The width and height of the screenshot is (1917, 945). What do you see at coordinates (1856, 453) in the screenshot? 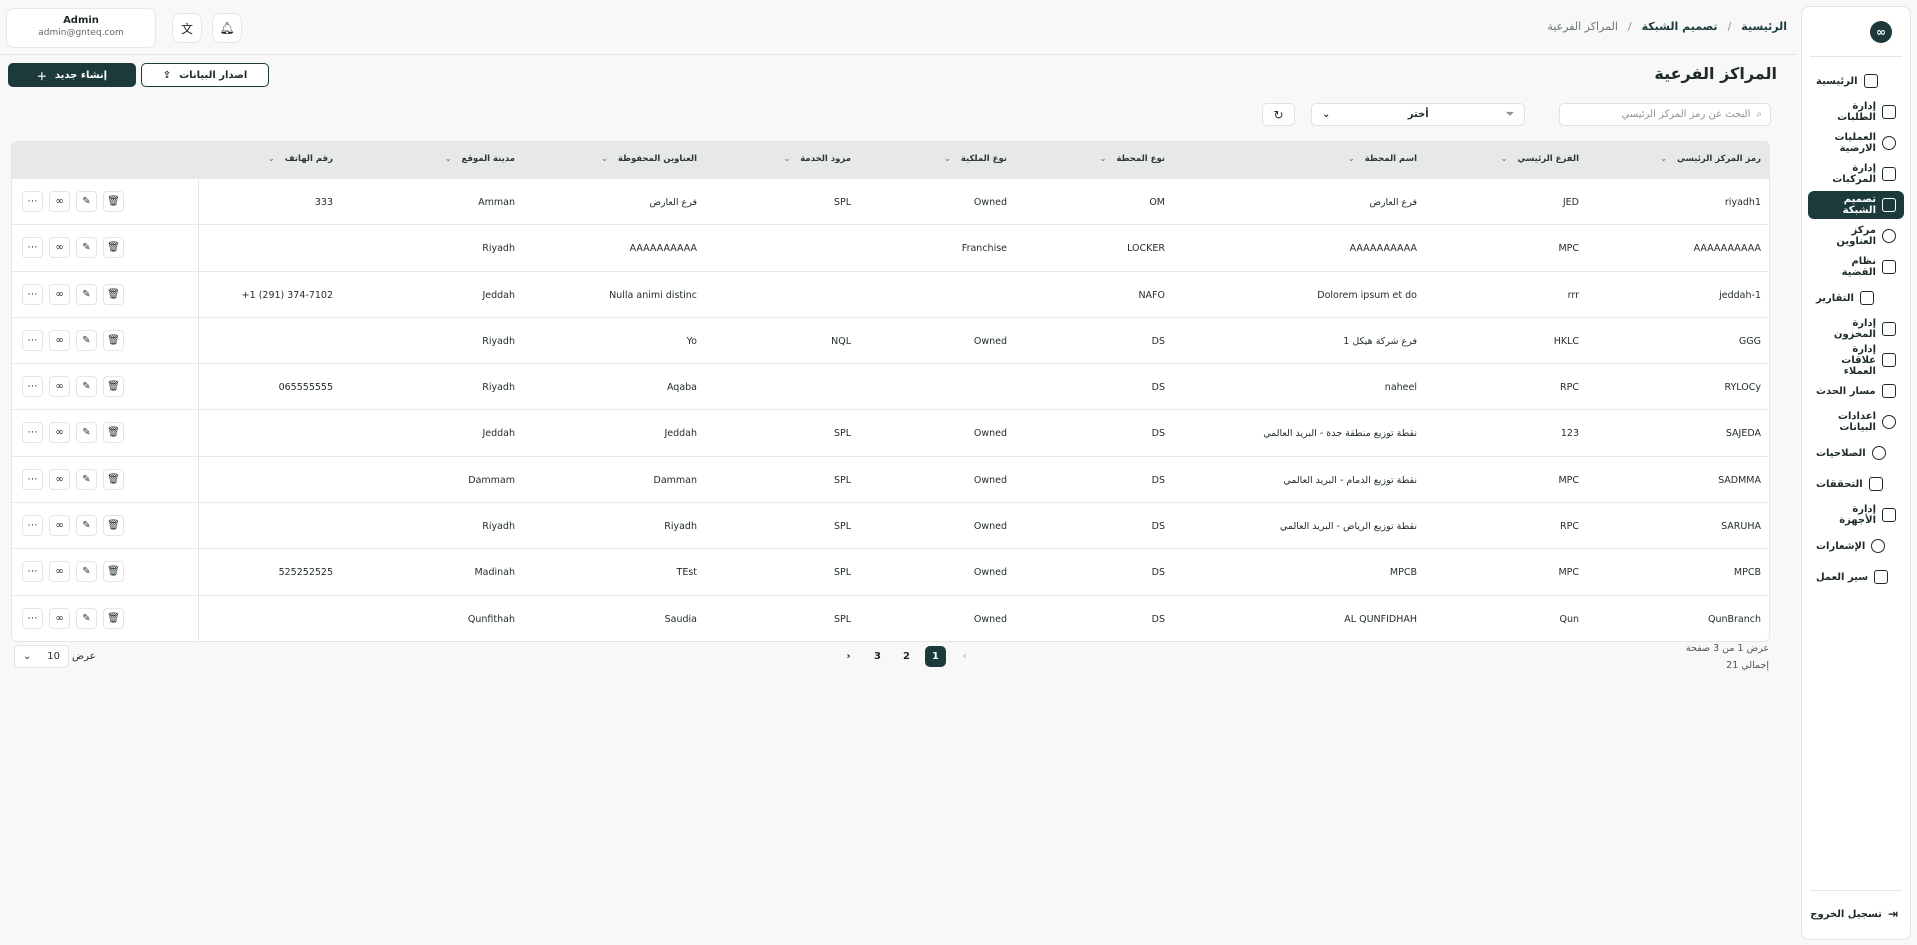
I see `sidebar-item-permissions: الصلاحيات` at bounding box center [1856, 453].